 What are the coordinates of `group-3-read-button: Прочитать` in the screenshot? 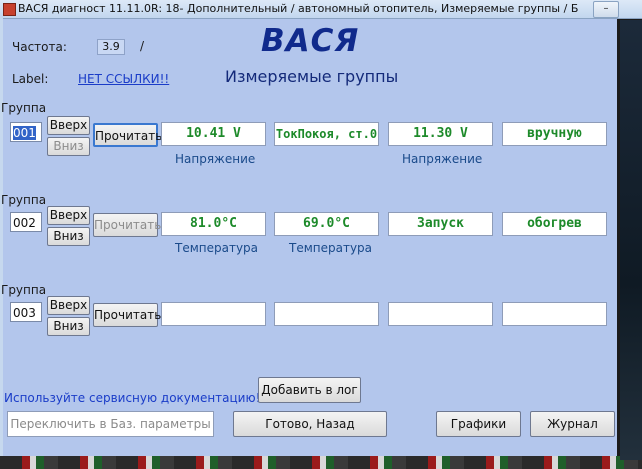 It's located at (127, 315).